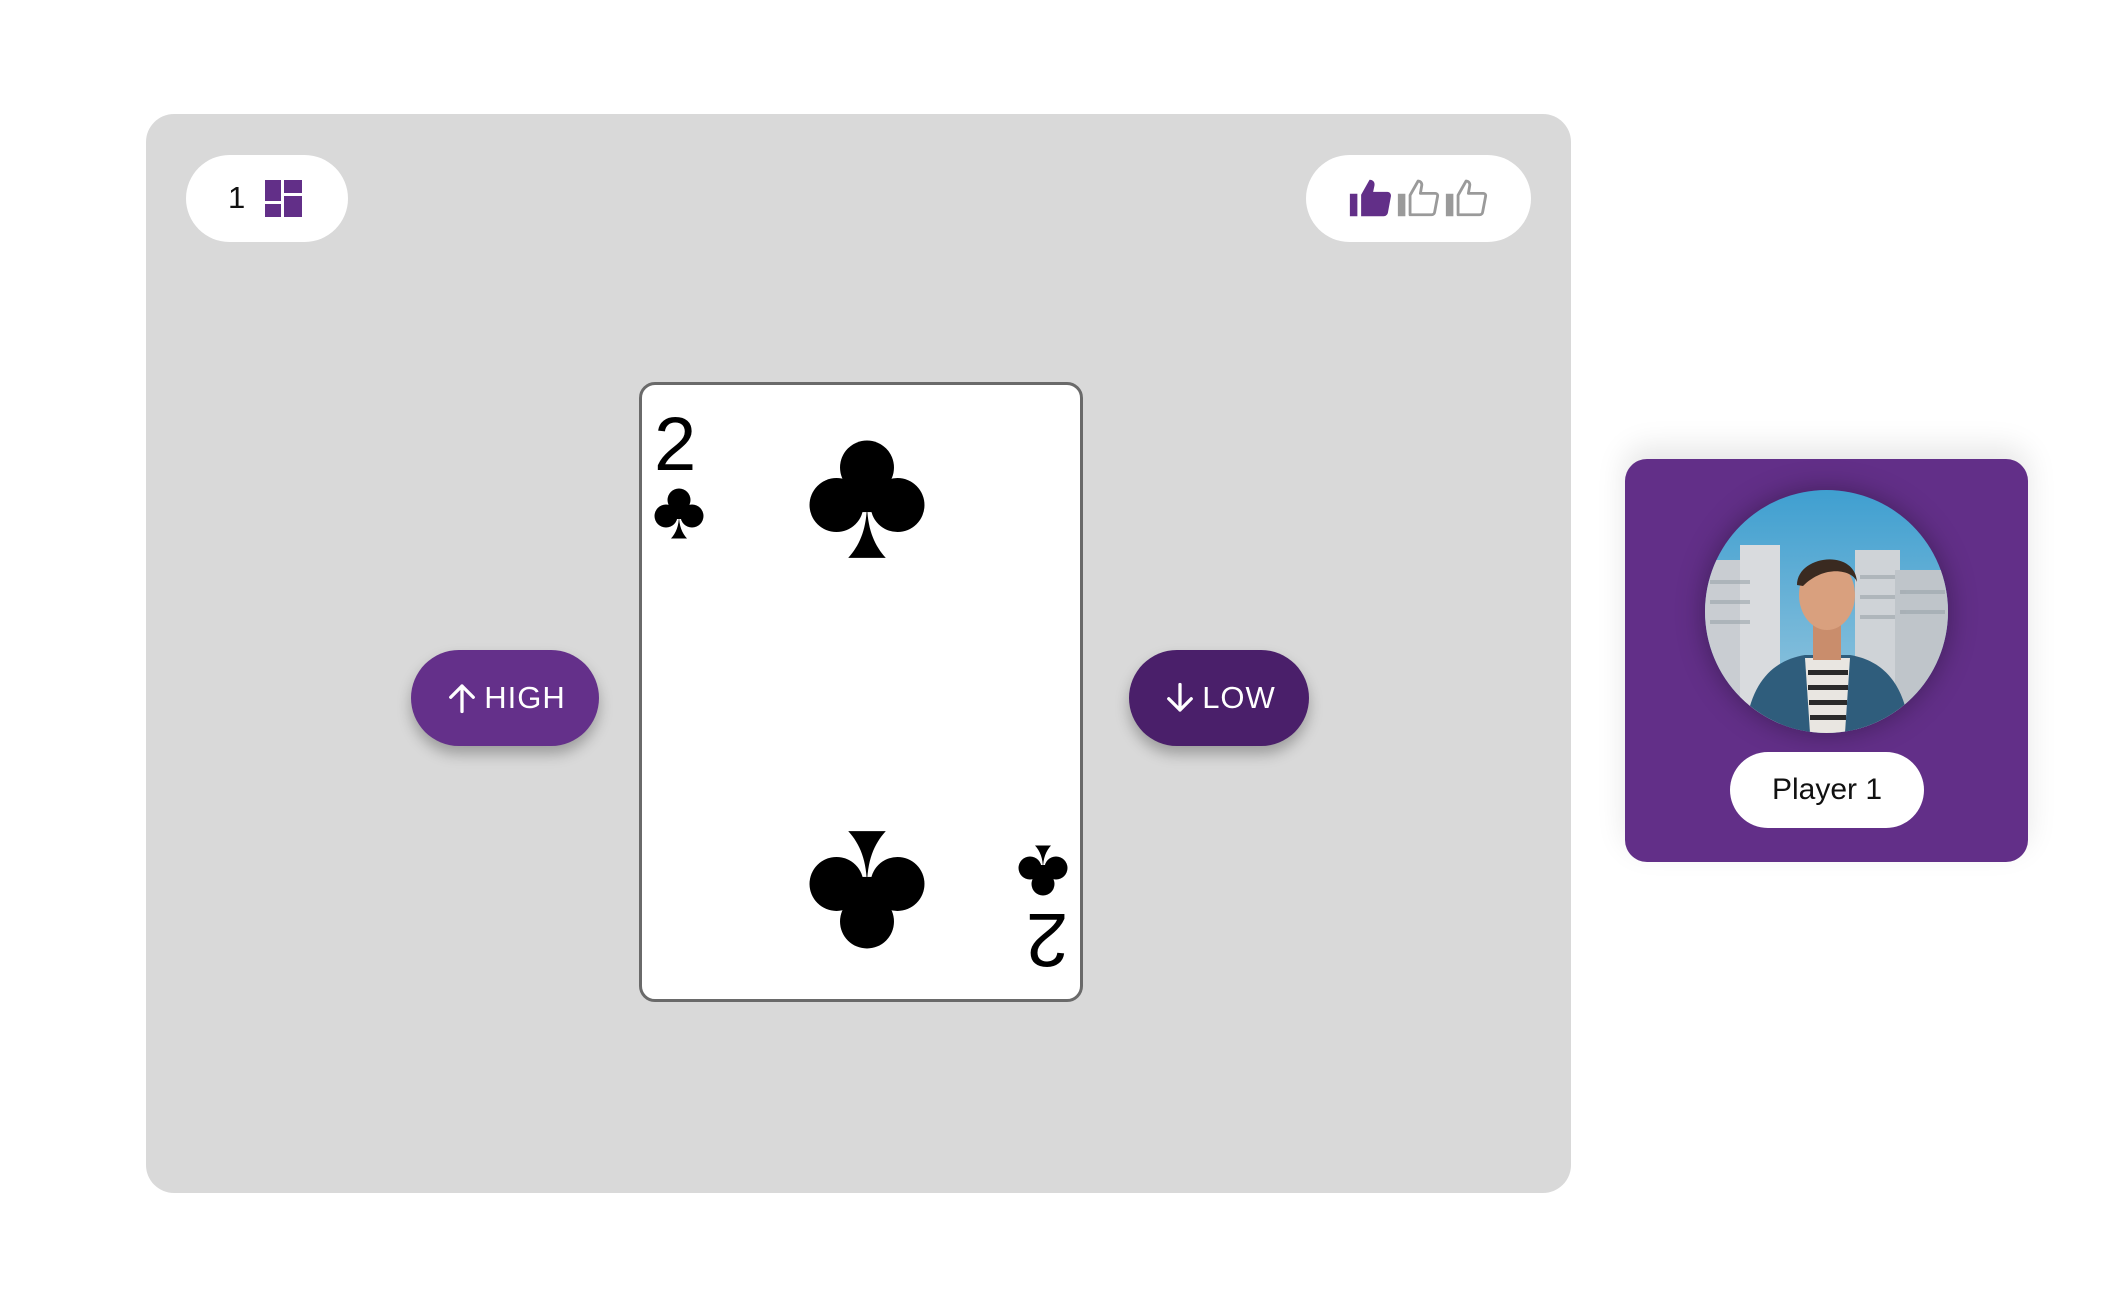 Image resolution: width=2118 pixels, height=1292 pixels. What do you see at coordinates (237, 197) in the screenshot?
I see `deck-count: 1` at bounding box center [237, 197].